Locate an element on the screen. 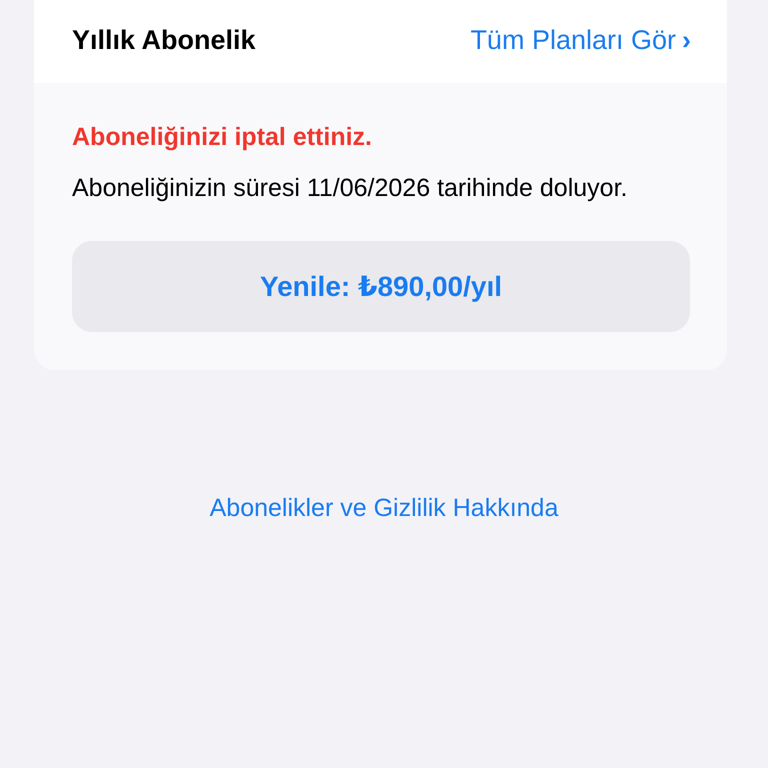 The height and width of the screenshot is (768, 768). all-plans-link: Tüm Planları Gör › is located at coordinates (580, 40).